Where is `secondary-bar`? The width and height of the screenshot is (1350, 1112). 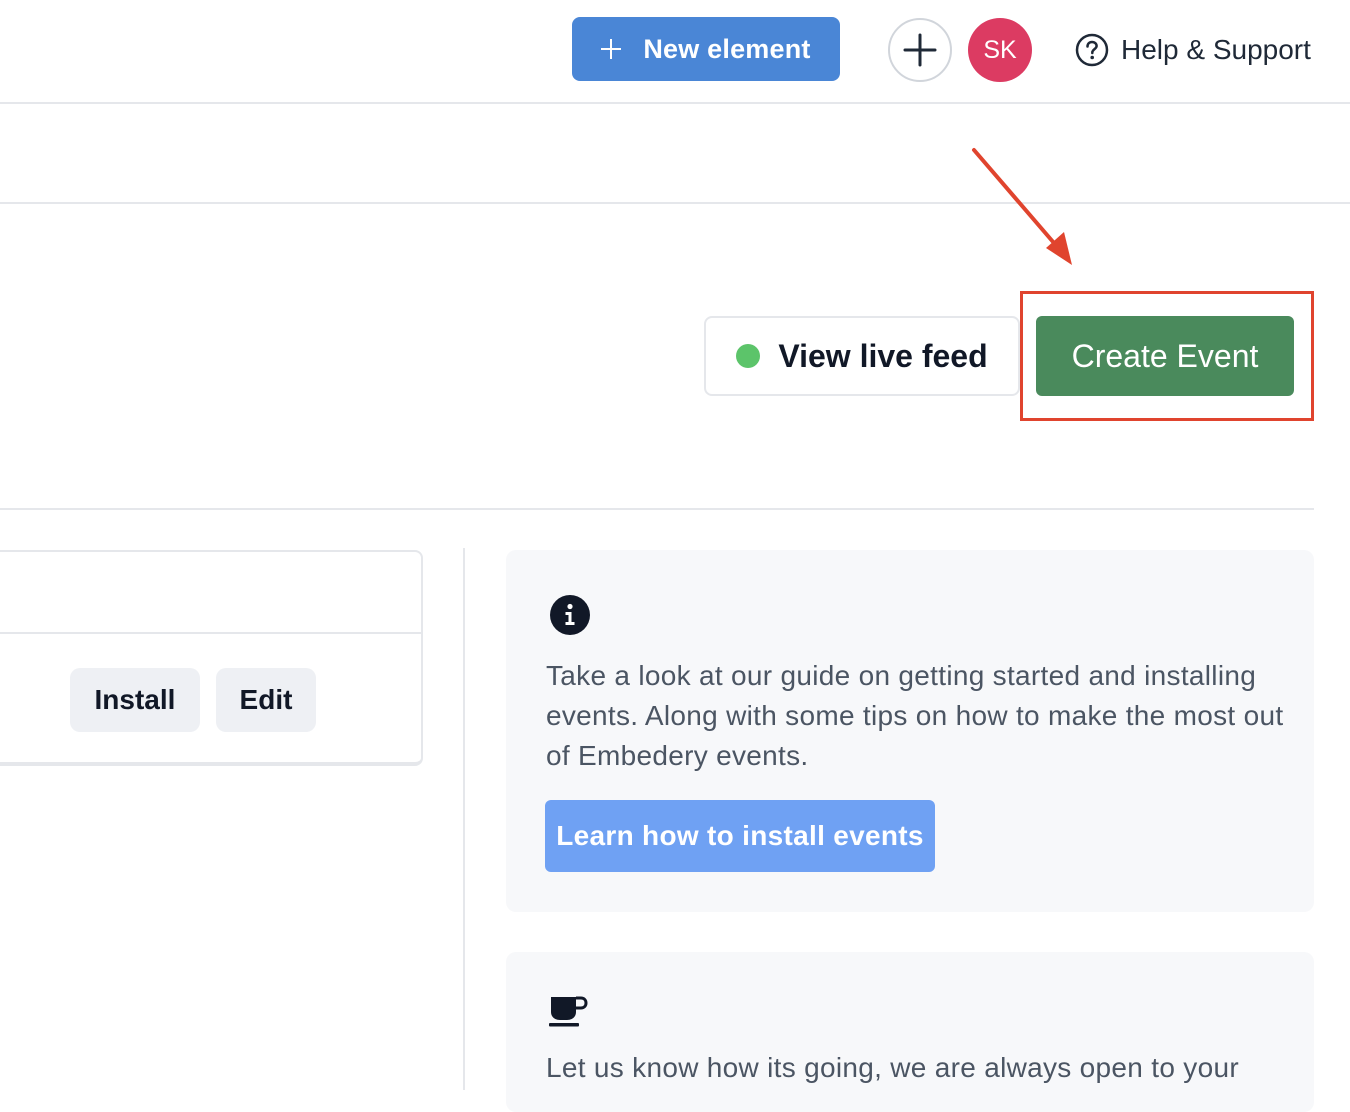 secondary-bar is located at coordinates (675, 154).